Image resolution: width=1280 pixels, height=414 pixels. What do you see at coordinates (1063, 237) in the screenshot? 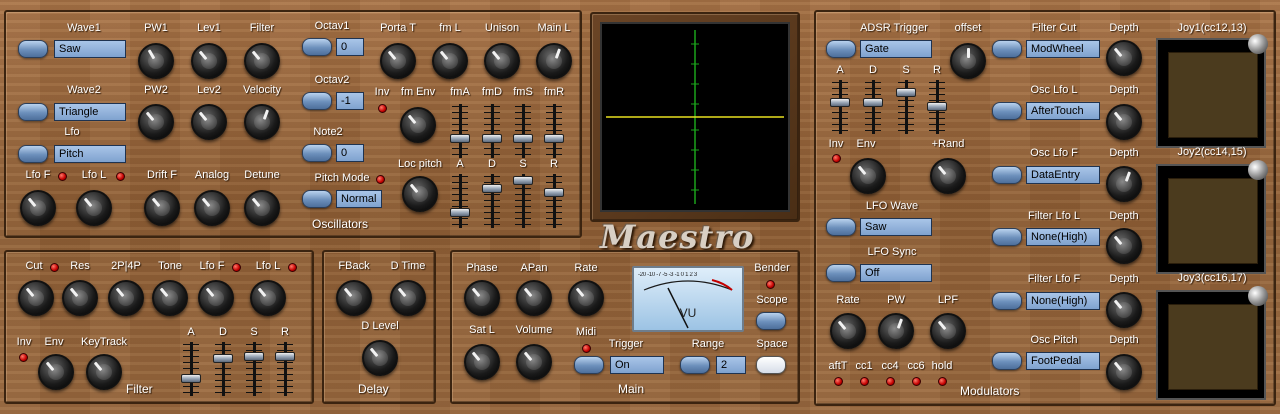
I see `filter-lfo-l-field: None(High)` at bounding box center [1063, 237].